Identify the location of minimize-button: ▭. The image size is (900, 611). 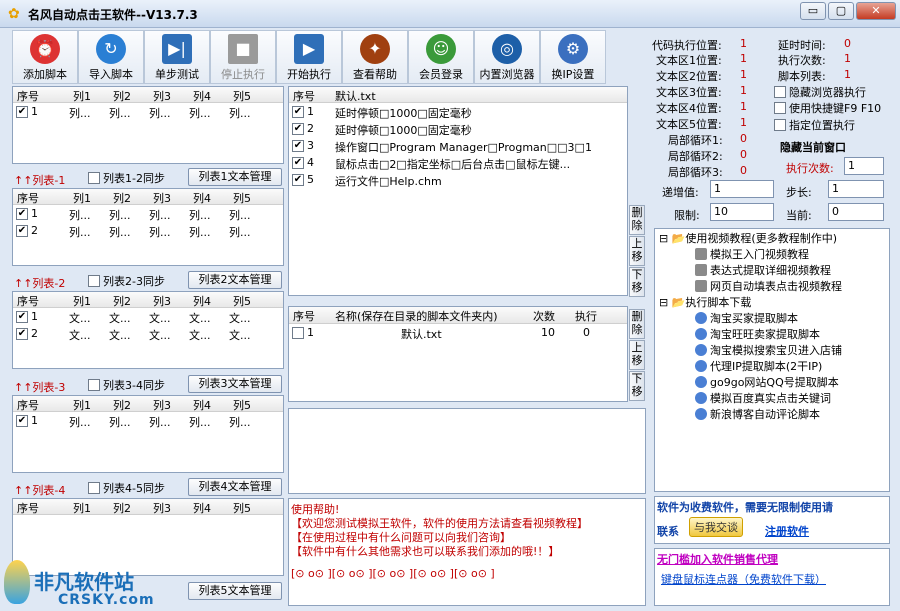
(813, 11).